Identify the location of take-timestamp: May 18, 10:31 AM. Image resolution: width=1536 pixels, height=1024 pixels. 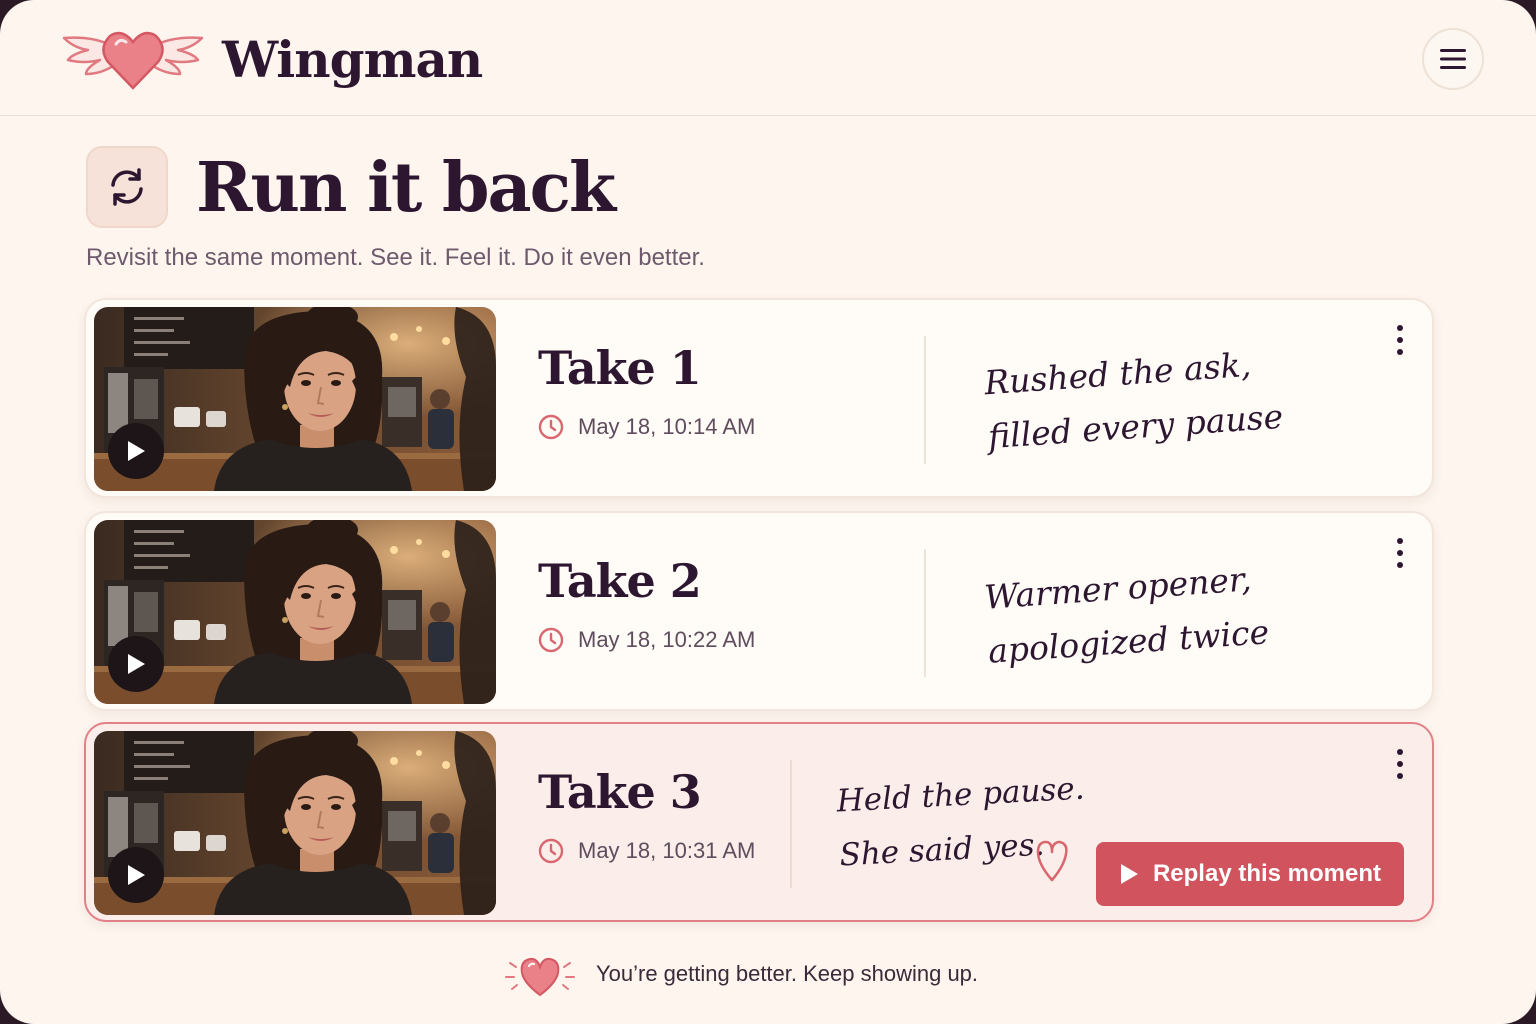
(646, 851).